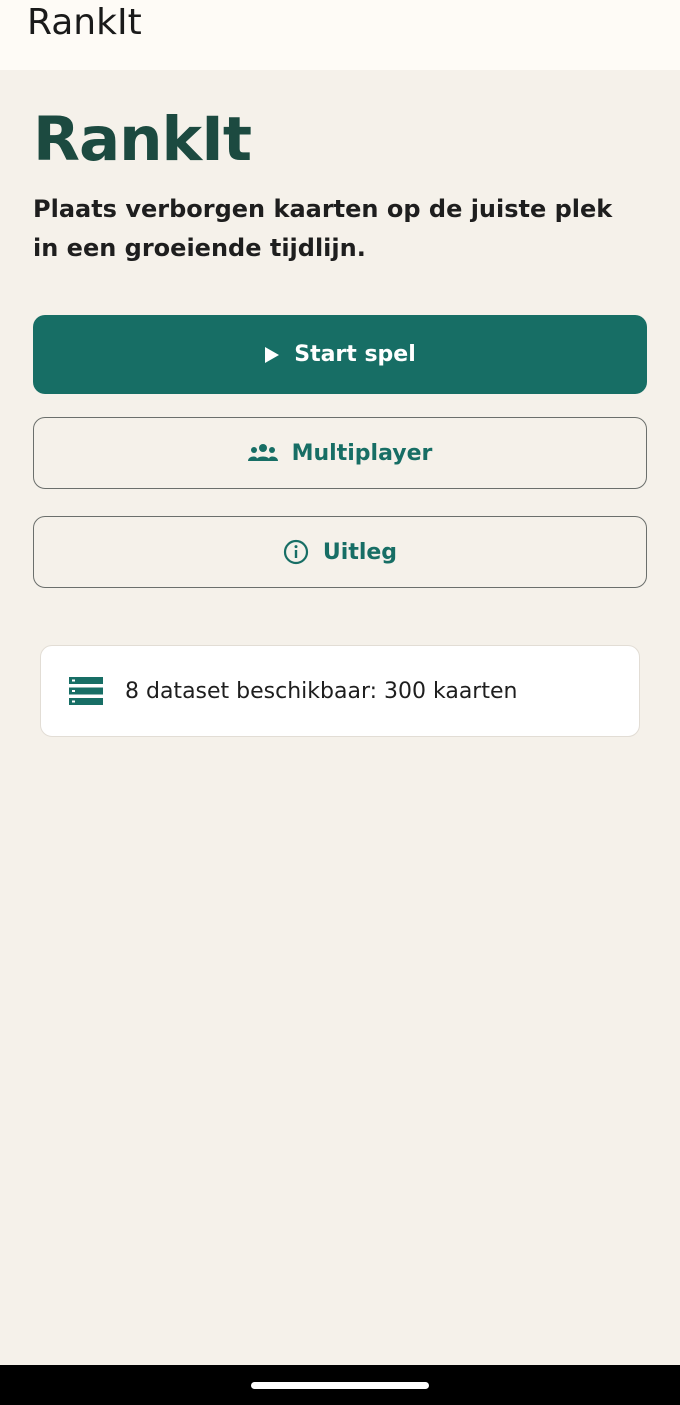 The height and width of the screenshot is (1405, 680). Describe the element at coordinates (321, 691) in the screenshot. I see `dataset-info-text: 8 dataset beschikbaar: 300 kaarten` at that location.